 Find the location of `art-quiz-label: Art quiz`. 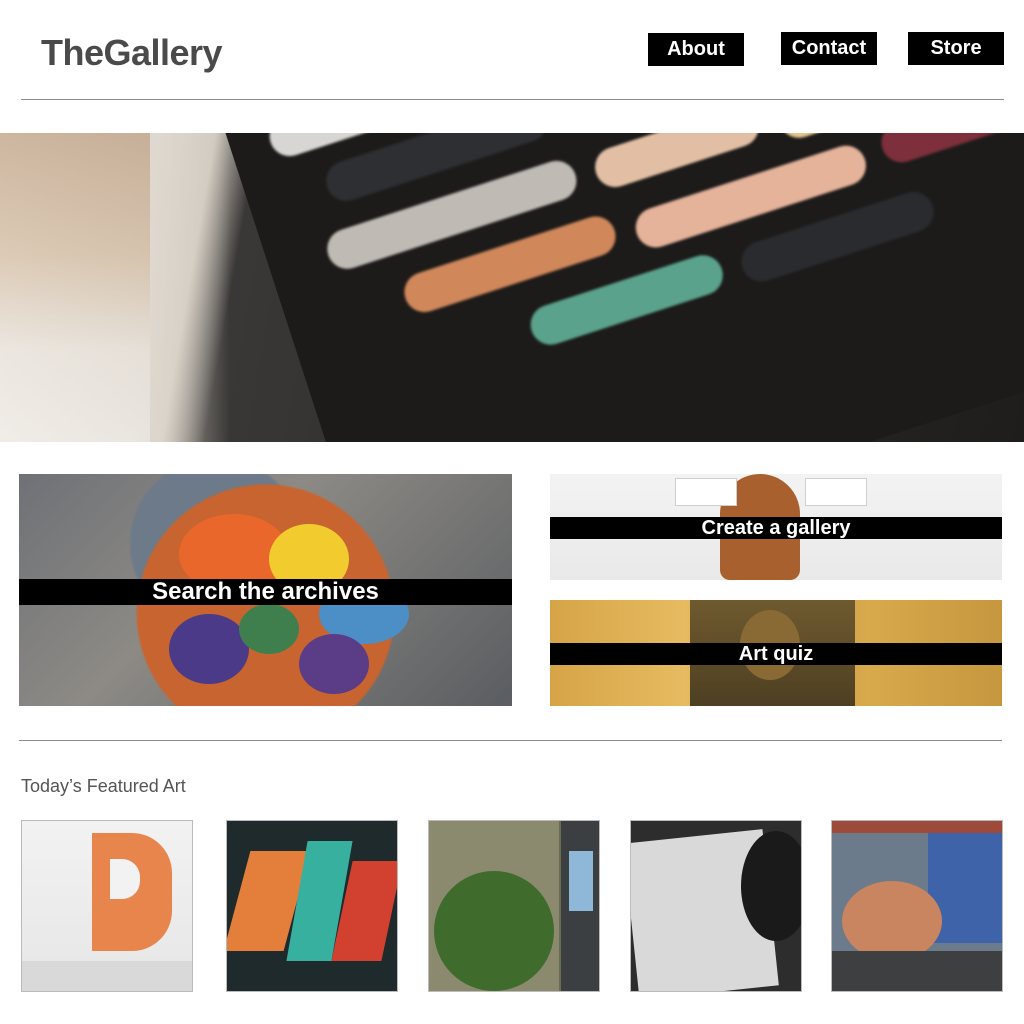

art-quiz-label: Art quiz is located at coordinates (776, 654).